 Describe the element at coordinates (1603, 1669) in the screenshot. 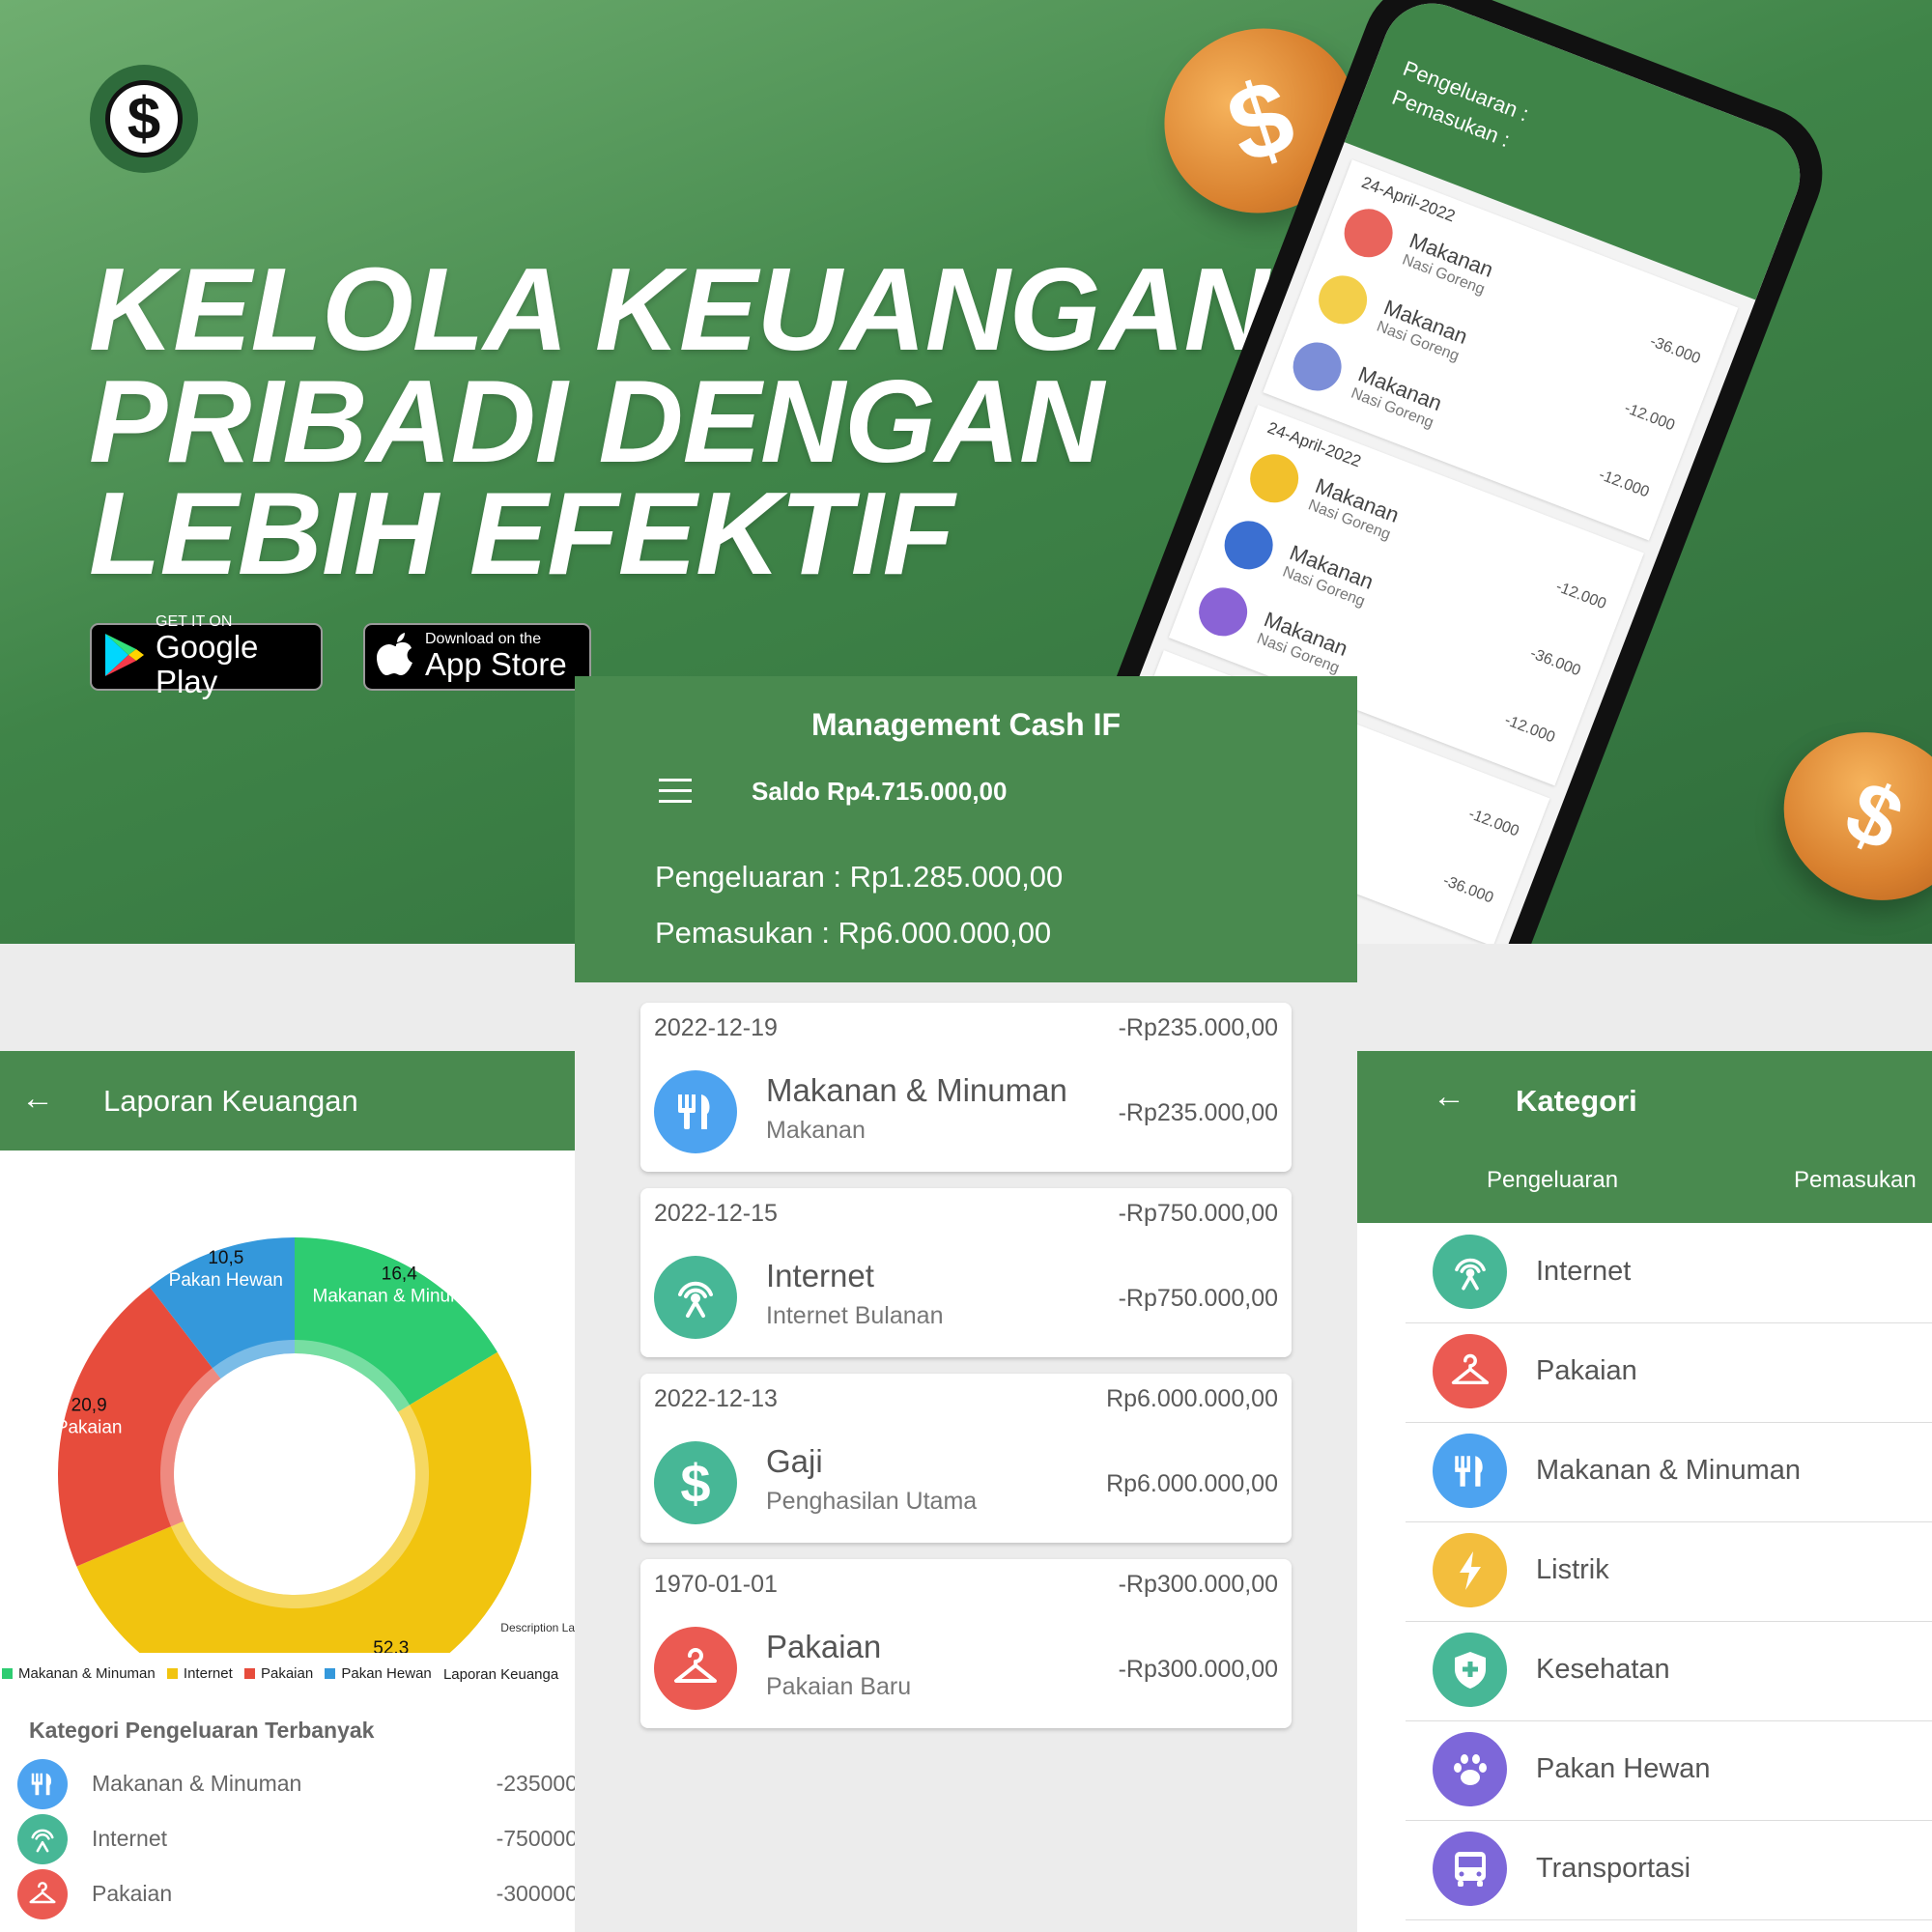

I see `category-label: Kesehatan` at that location.